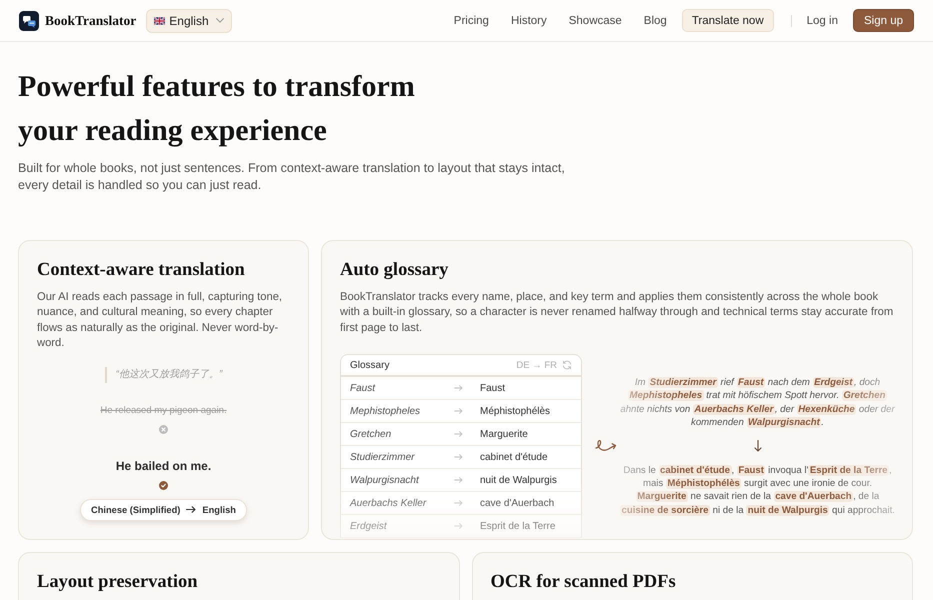  What do you see at coordinates (163, 411) in the screenshot?
I see `rejected-translation: He released my pigeon again.` at bounding box center [163, 411].